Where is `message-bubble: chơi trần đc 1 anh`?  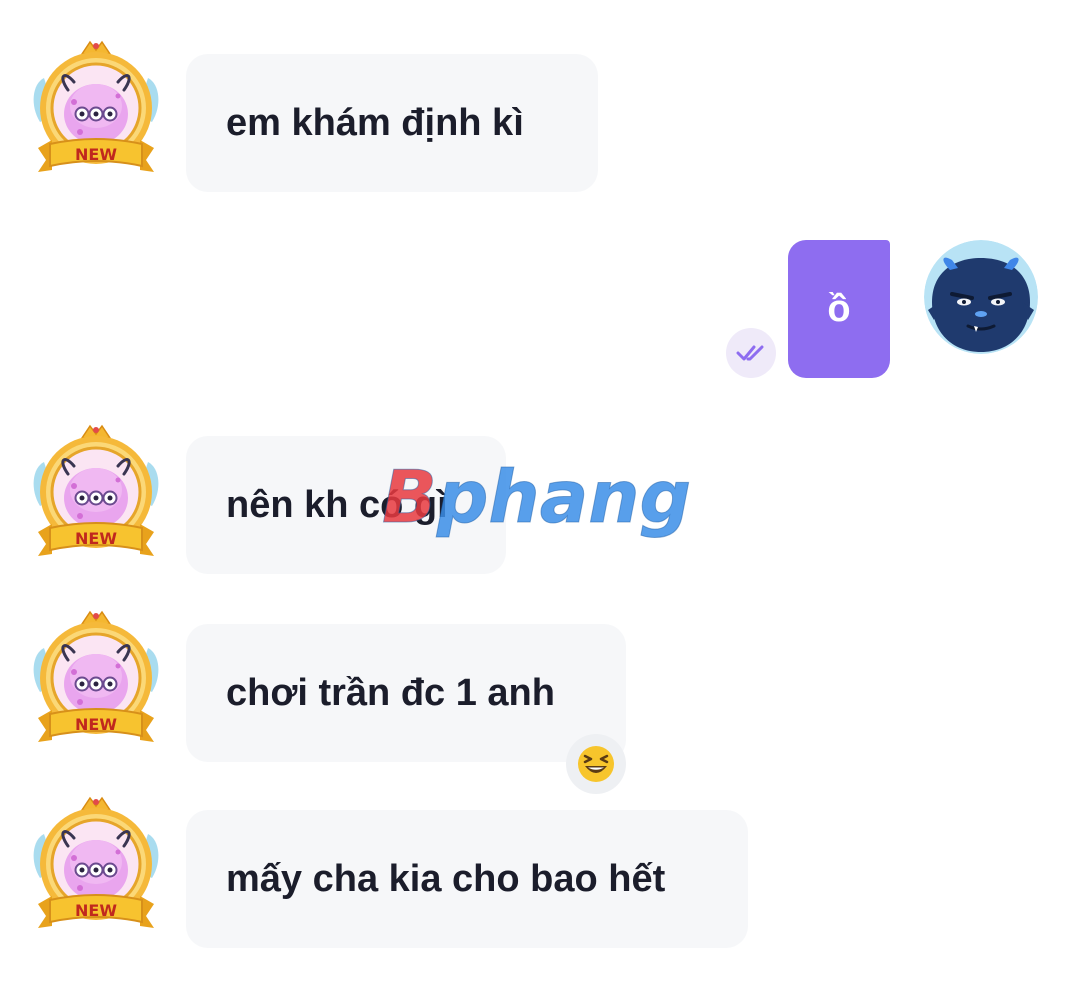 message-bubble: chơi trần đc 1 anh is located at coordinates (406, 693).